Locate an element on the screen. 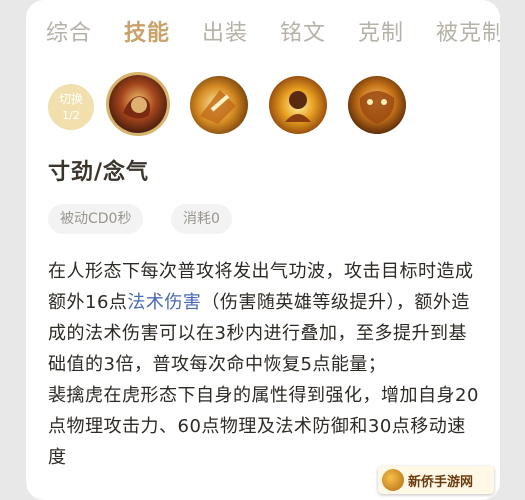  magic-damage-link: 法术伤害 is located at coordinates (164, 302).